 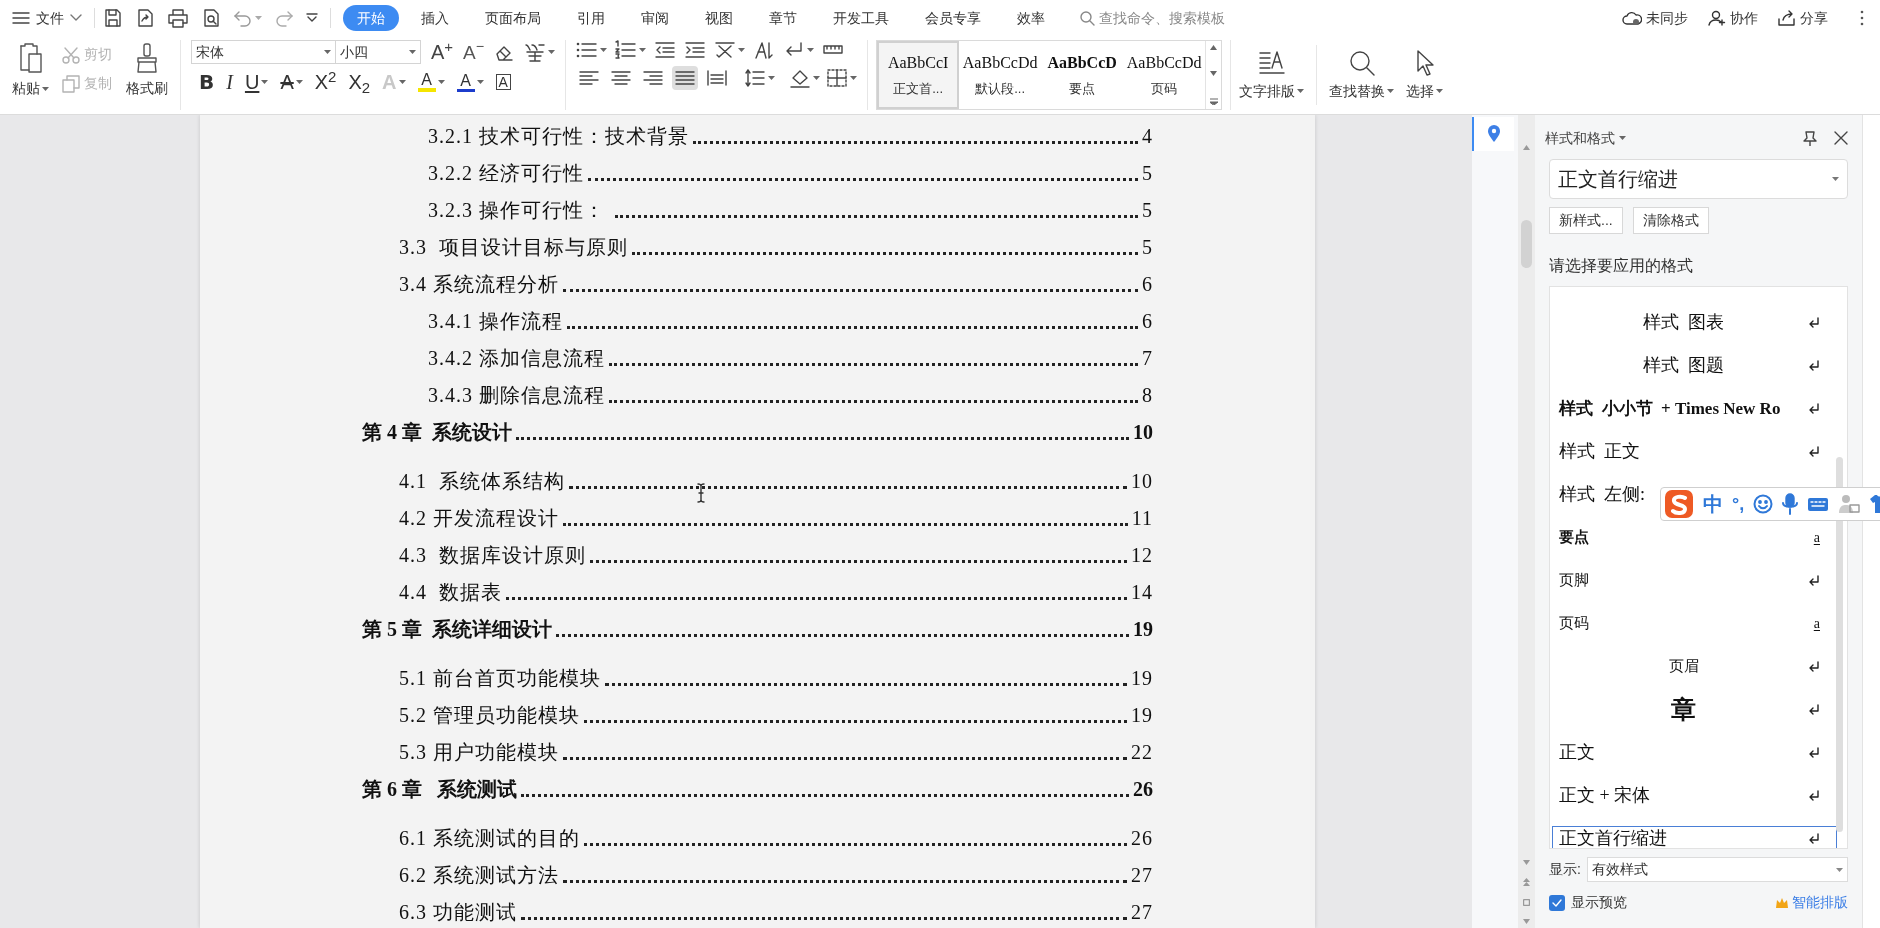 What do you see at coordinates (558, 136) in the screenshot?
I see `toc-entry: 3.2.1 技术可行性：技术背景` at bounding box center [558, 136].